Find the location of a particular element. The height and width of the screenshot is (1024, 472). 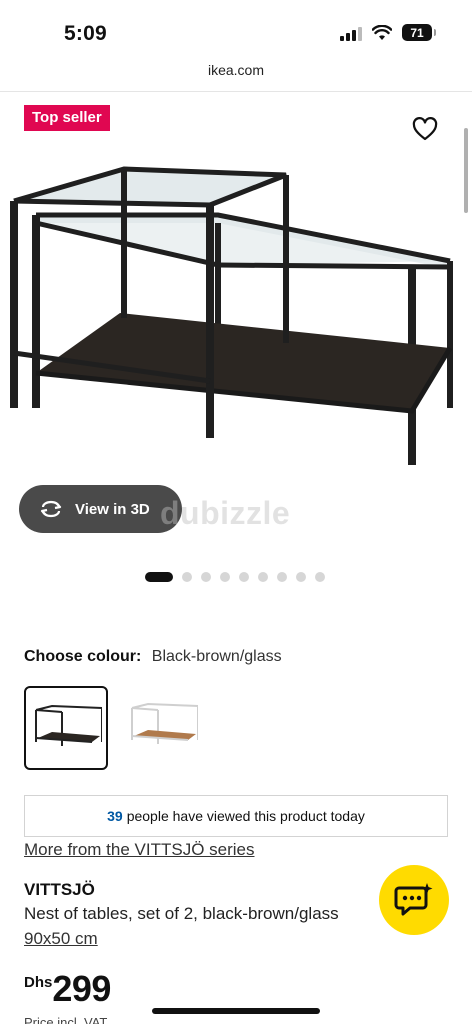

signal-icon is located at coordinates (351, 33).